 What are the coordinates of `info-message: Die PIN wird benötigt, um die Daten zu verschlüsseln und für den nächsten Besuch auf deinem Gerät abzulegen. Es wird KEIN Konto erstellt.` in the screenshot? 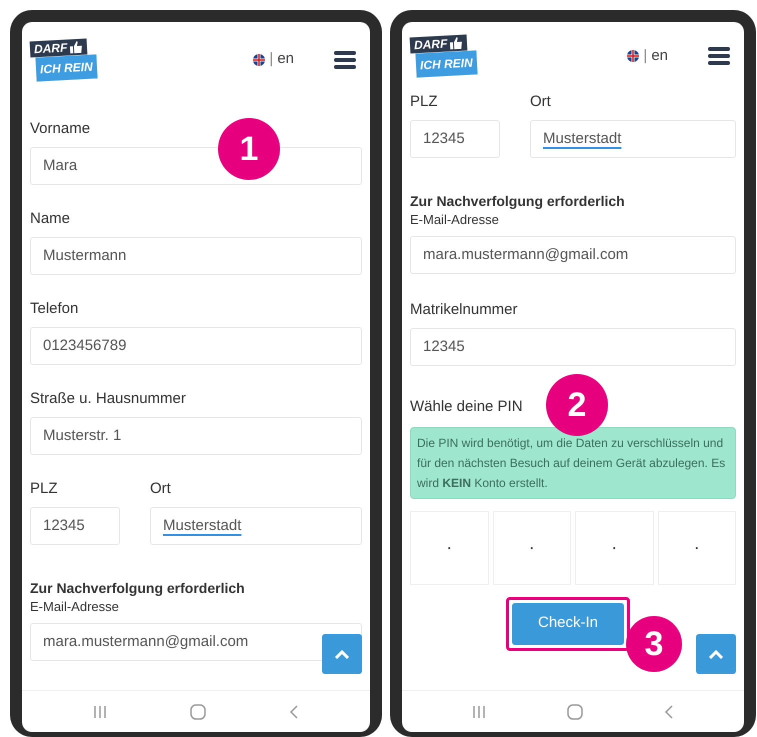 It's located at (573, 462).